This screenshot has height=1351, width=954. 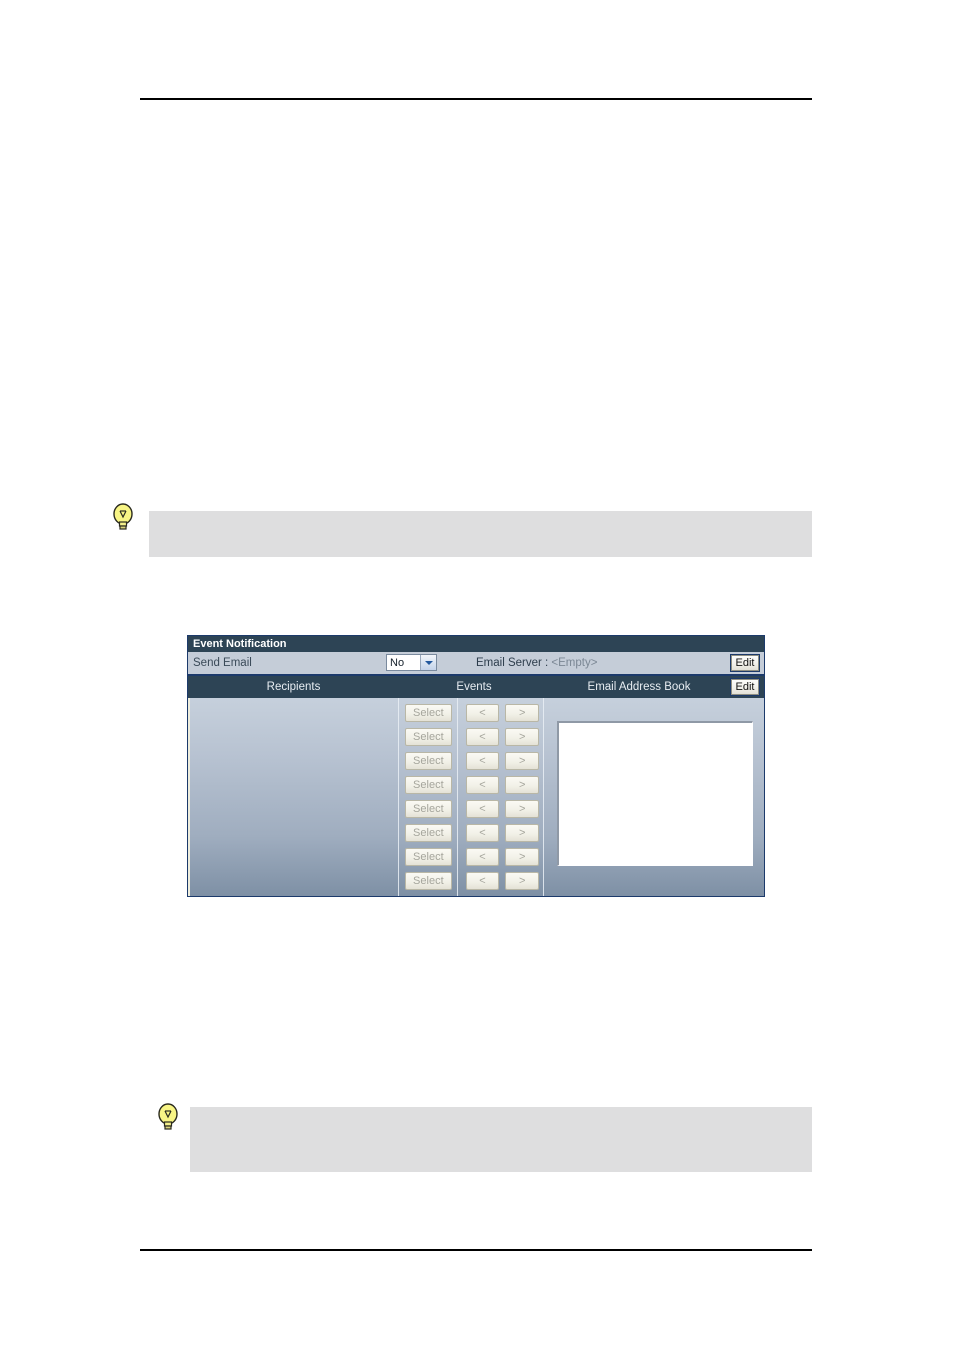 I want to click on page-footer-rule, so click(x=476, y=1250).